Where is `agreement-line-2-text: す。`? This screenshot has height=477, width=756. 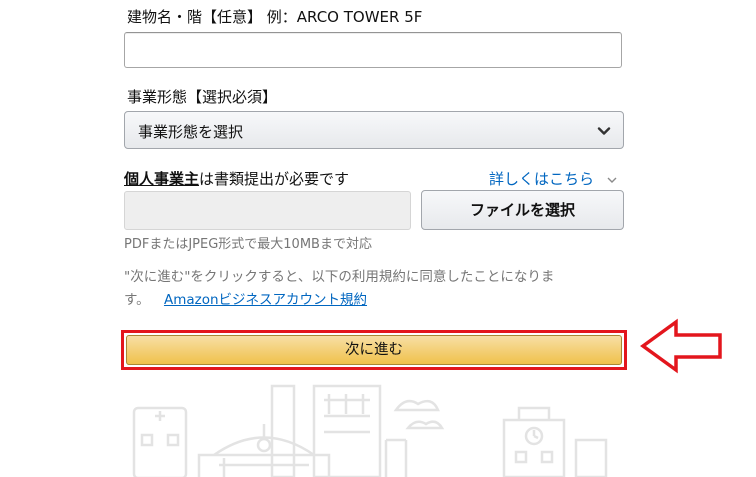
agreement-line-2-text: す。 is located at coordinates (137, 300).